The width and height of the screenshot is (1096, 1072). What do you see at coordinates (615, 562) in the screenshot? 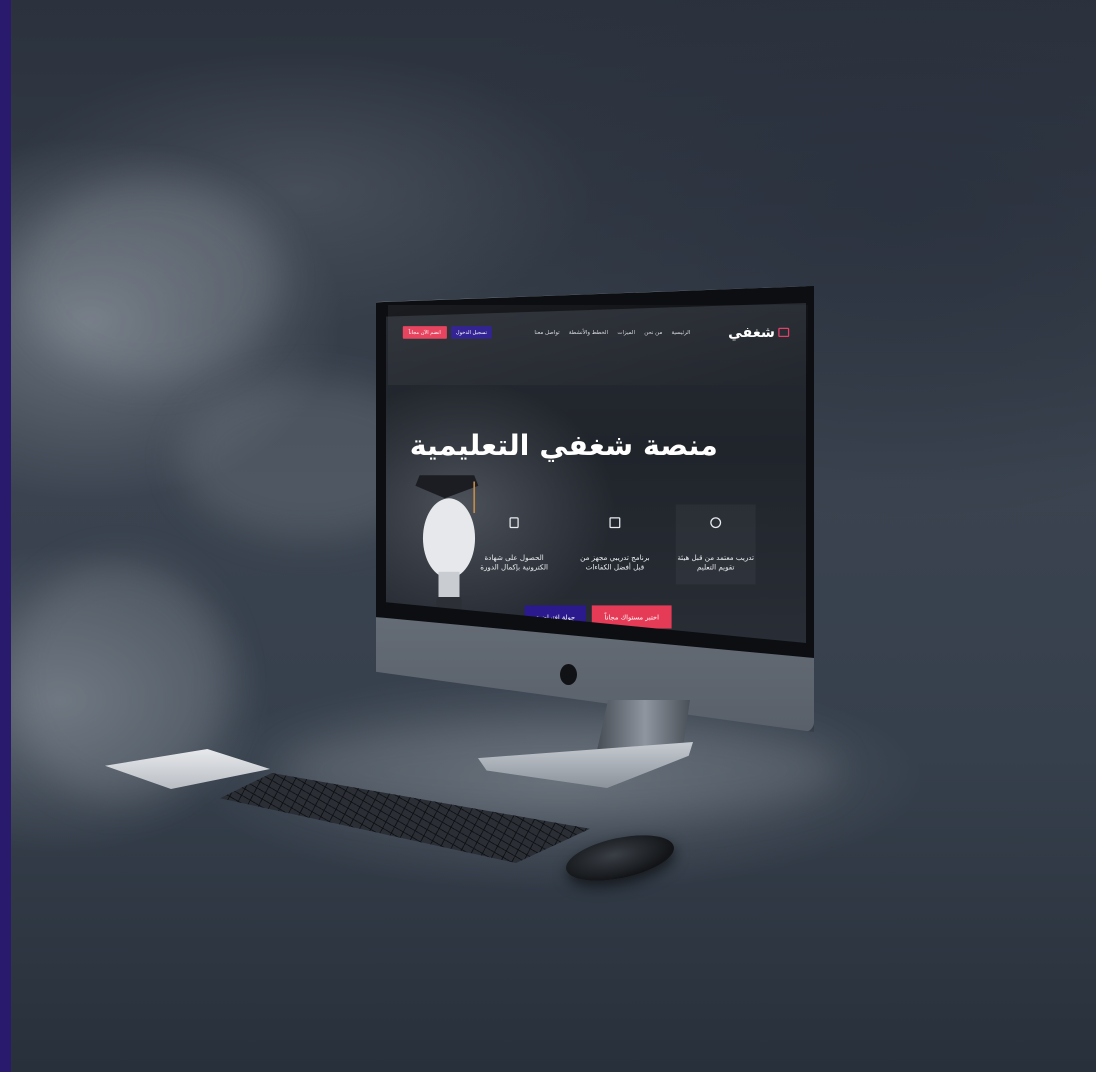
I see `feature-text: برنامج تدريبي مجهز من قبل أفضل الكفاءات` at bounding box center [615, 562].